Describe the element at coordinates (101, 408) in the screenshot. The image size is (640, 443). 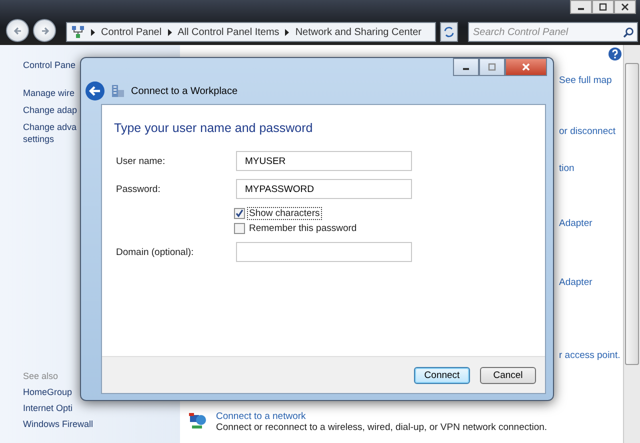
I see `see-also-link: Internet Opti` at that location.